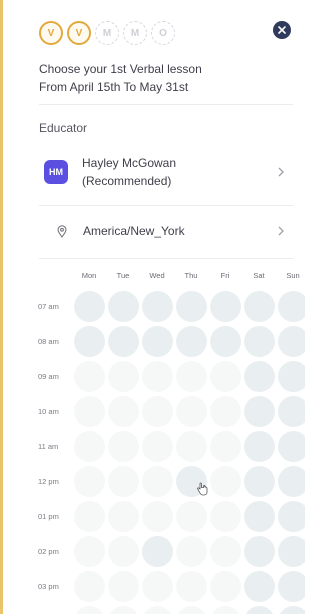  What do you see at coordinates (166, 231) in the screenshot?
I see `timezone-selector: America/New_York` at bounding box center [166, 231].